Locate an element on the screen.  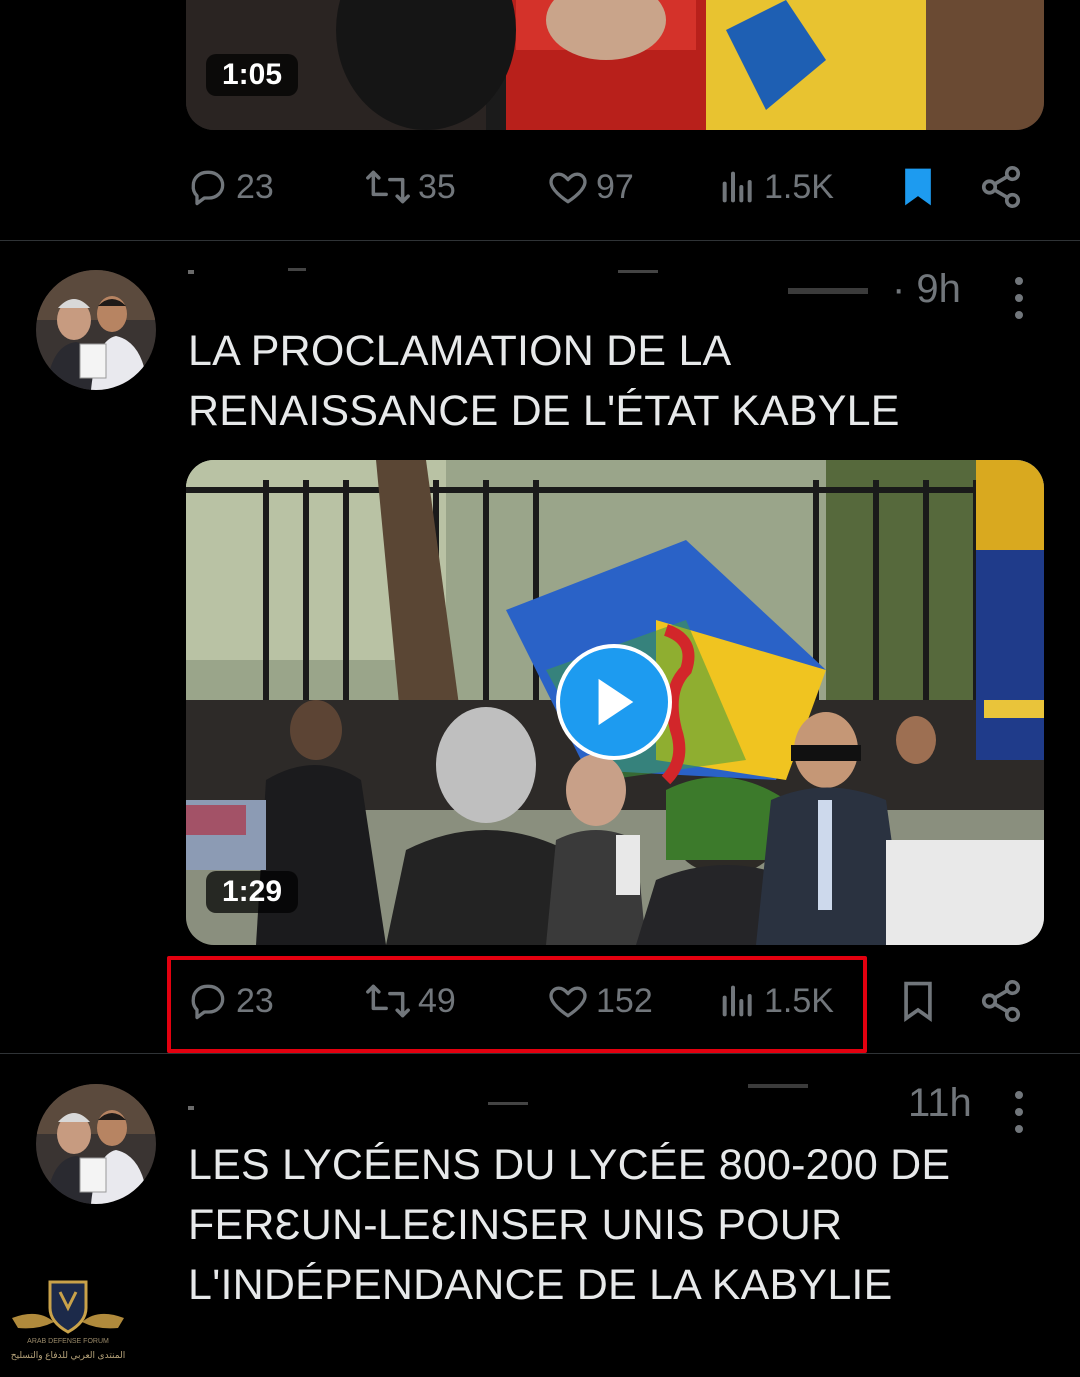
post1-reply-count: 23 is located at coordinates (255, 186).